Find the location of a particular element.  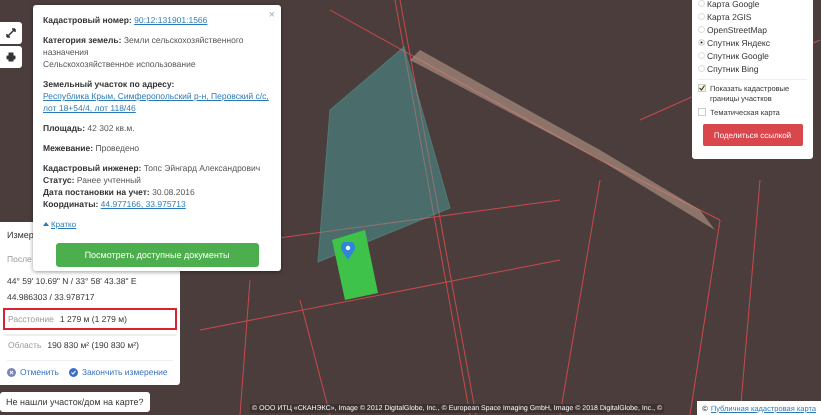

expand-icon is located at coordinates (11, 33).